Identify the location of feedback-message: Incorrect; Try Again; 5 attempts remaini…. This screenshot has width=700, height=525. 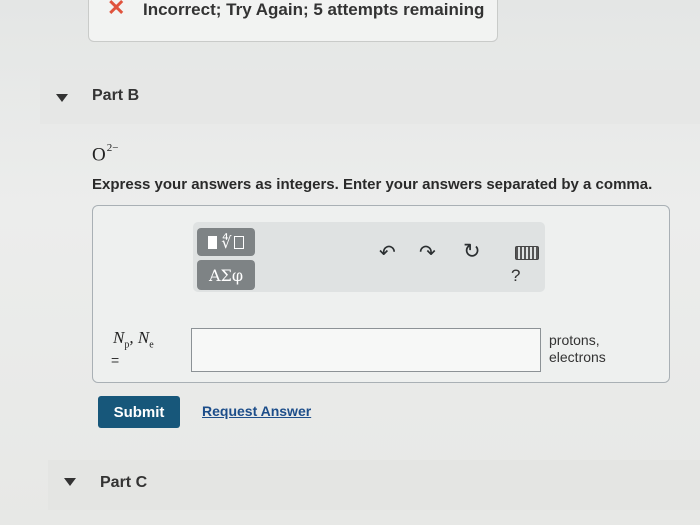
(314, 9).